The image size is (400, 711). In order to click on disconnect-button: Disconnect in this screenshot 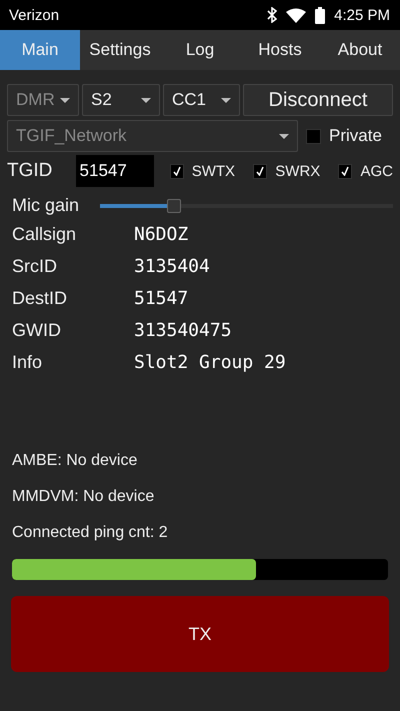, I will do `click(318, 100)`.